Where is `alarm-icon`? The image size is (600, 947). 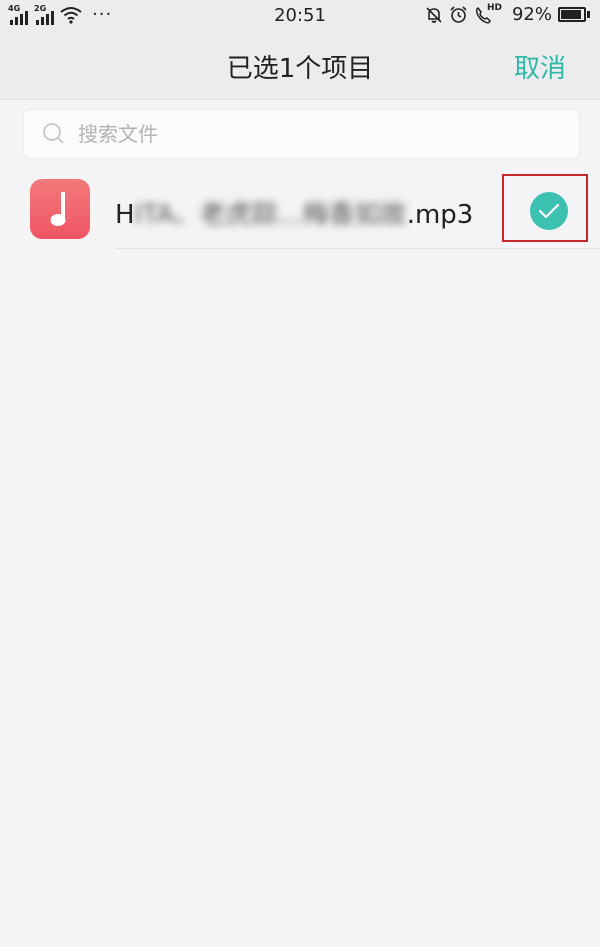
alarm-icon is located at coordinates (458, 14).